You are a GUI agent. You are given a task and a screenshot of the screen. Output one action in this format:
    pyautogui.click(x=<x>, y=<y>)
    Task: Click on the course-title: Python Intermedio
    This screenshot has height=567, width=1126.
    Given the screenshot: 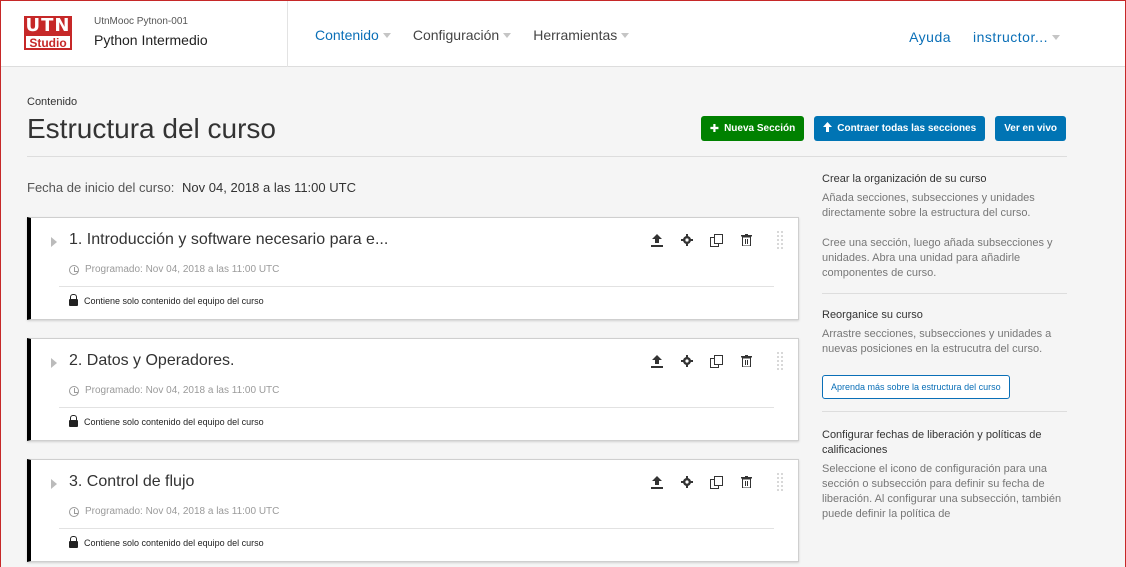 What is the action you would take?
    pyautogui.click(x=151, y=40)
    